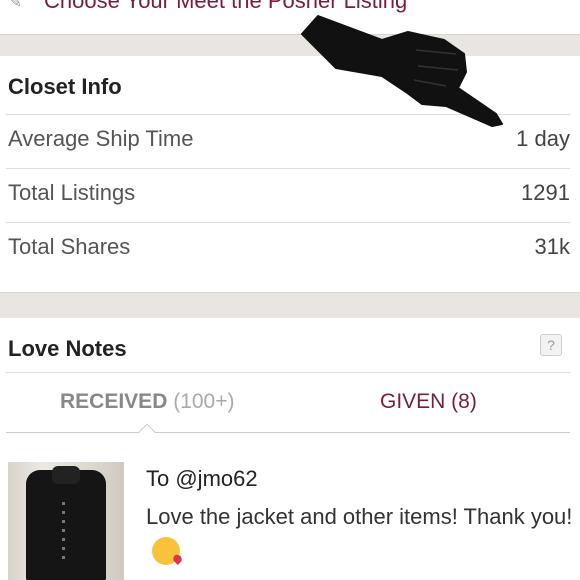 The image size is (580, 580). What do you see at coordinates (72, 192) in the screenshot?
I see `total-listings-label: Total Listings` at bounding box center [72, 192].